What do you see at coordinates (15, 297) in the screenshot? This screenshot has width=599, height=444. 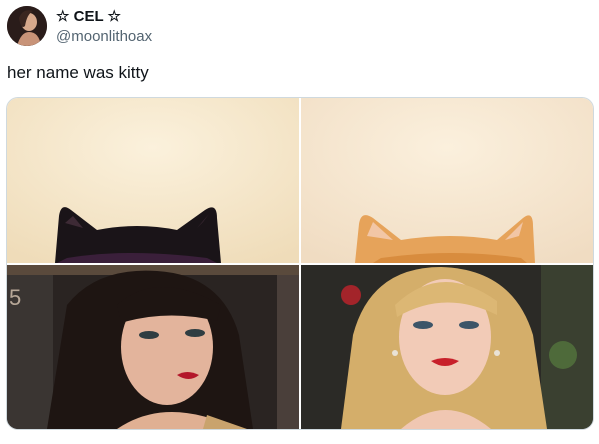 I see `svg-text: 5` at bounding box center [15, 297].